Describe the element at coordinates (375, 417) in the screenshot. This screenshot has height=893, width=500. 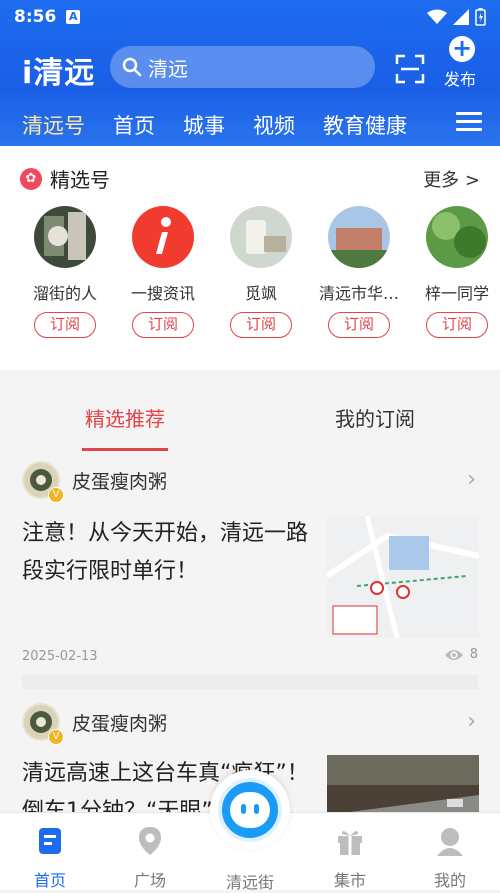
I see `tab-my-subscriptions: 我的订阅` at that location.